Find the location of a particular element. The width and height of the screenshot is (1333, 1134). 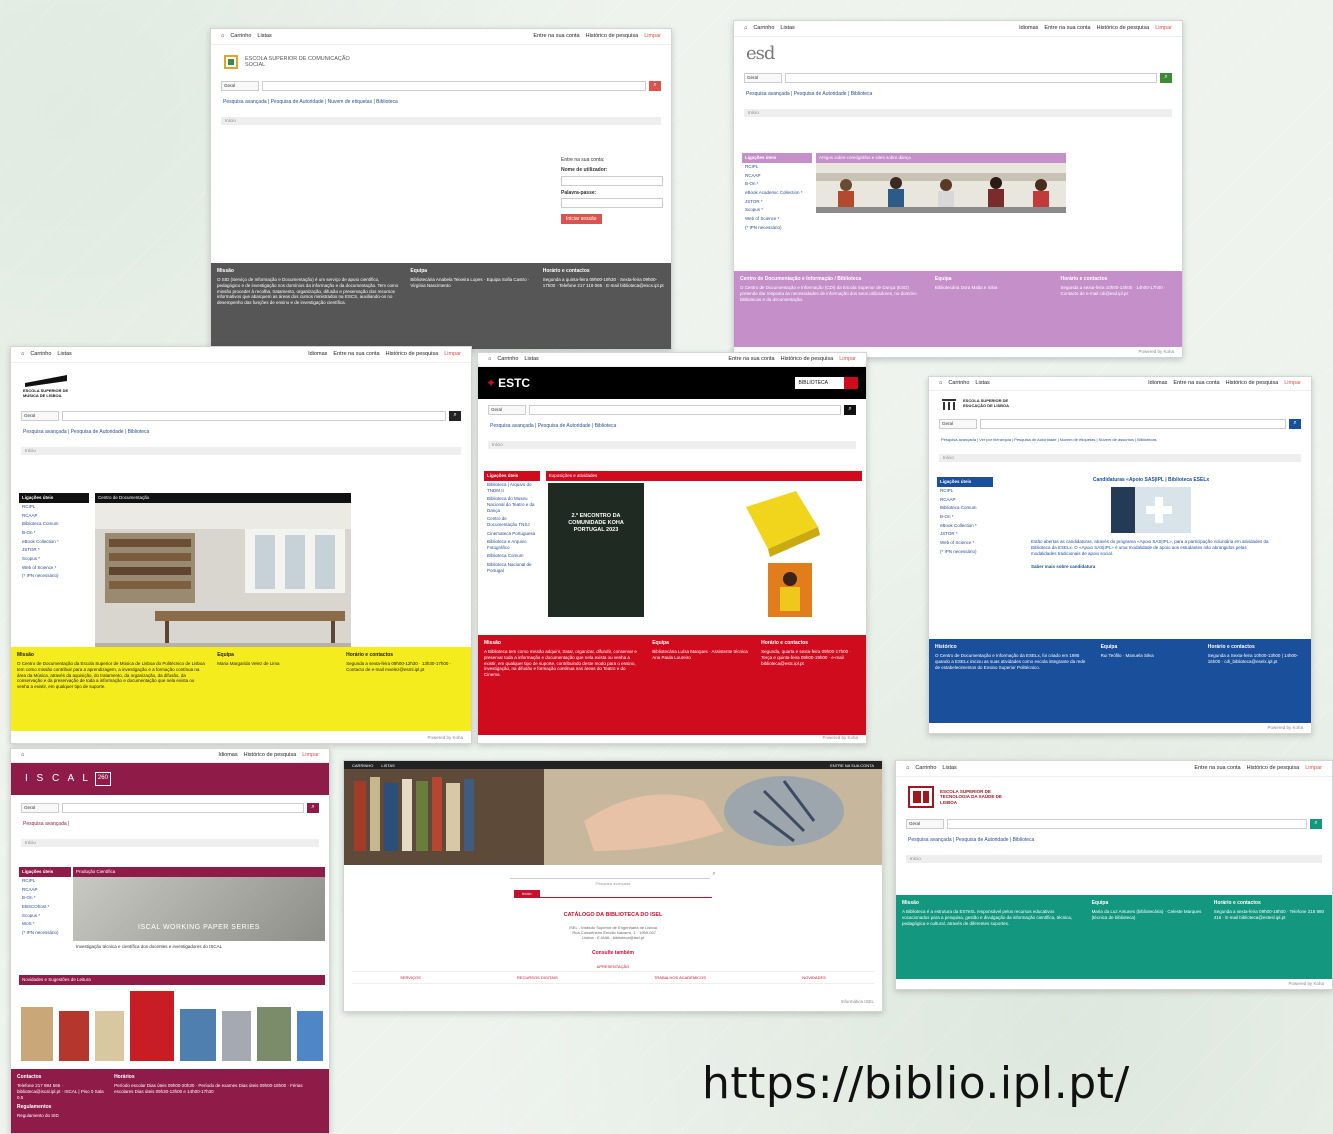

sidebar-item: eBook Collection * is located at coordinates (965, 525).